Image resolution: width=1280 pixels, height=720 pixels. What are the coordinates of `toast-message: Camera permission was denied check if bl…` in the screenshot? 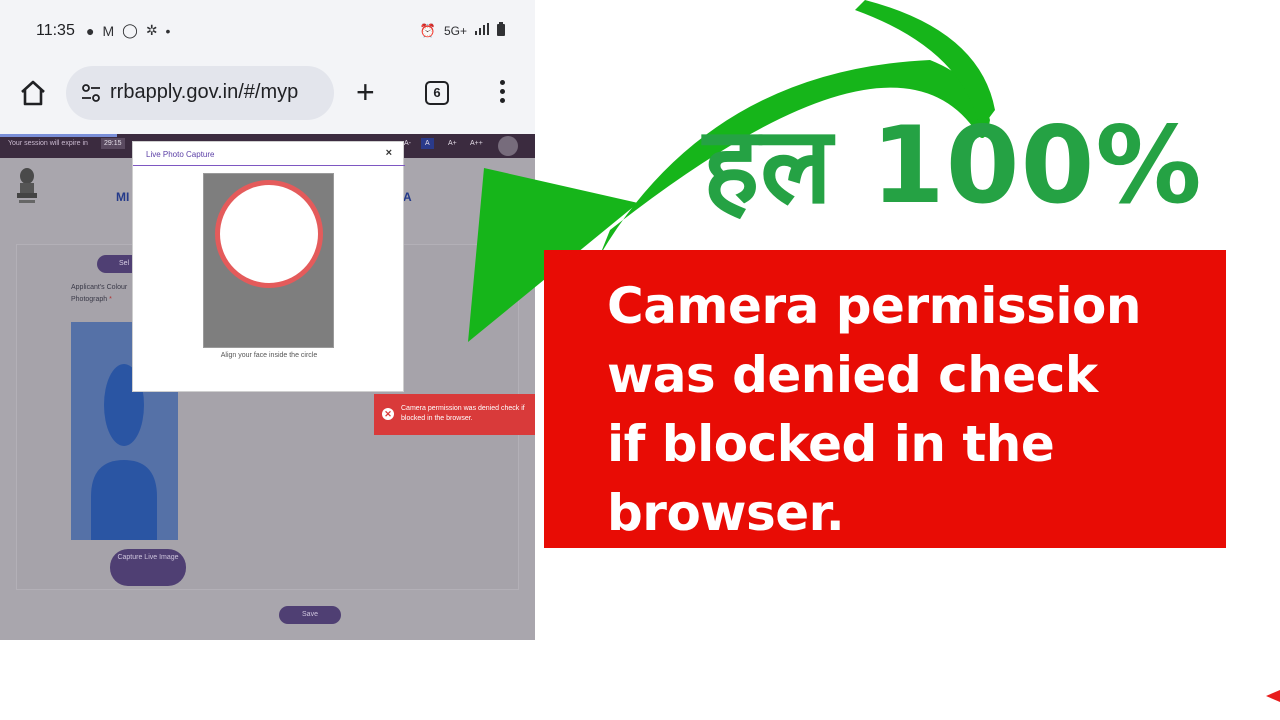 It's located at (463, 413).